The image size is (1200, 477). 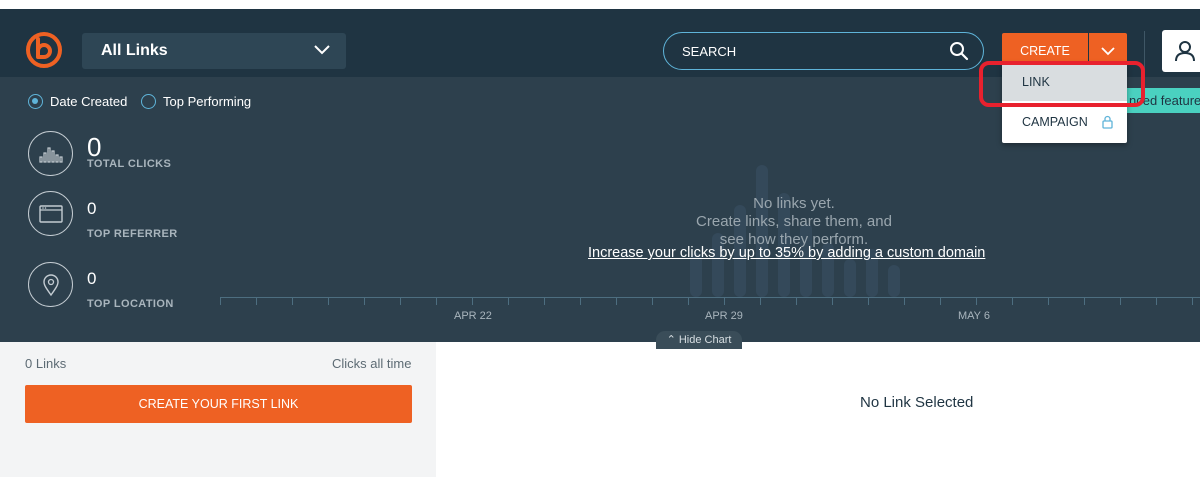 What do you see at coordinates (129, 164) in the screenshot?
I see `total-clicks-label: TOTAL CLICKS` at bounding box center [129, 164].